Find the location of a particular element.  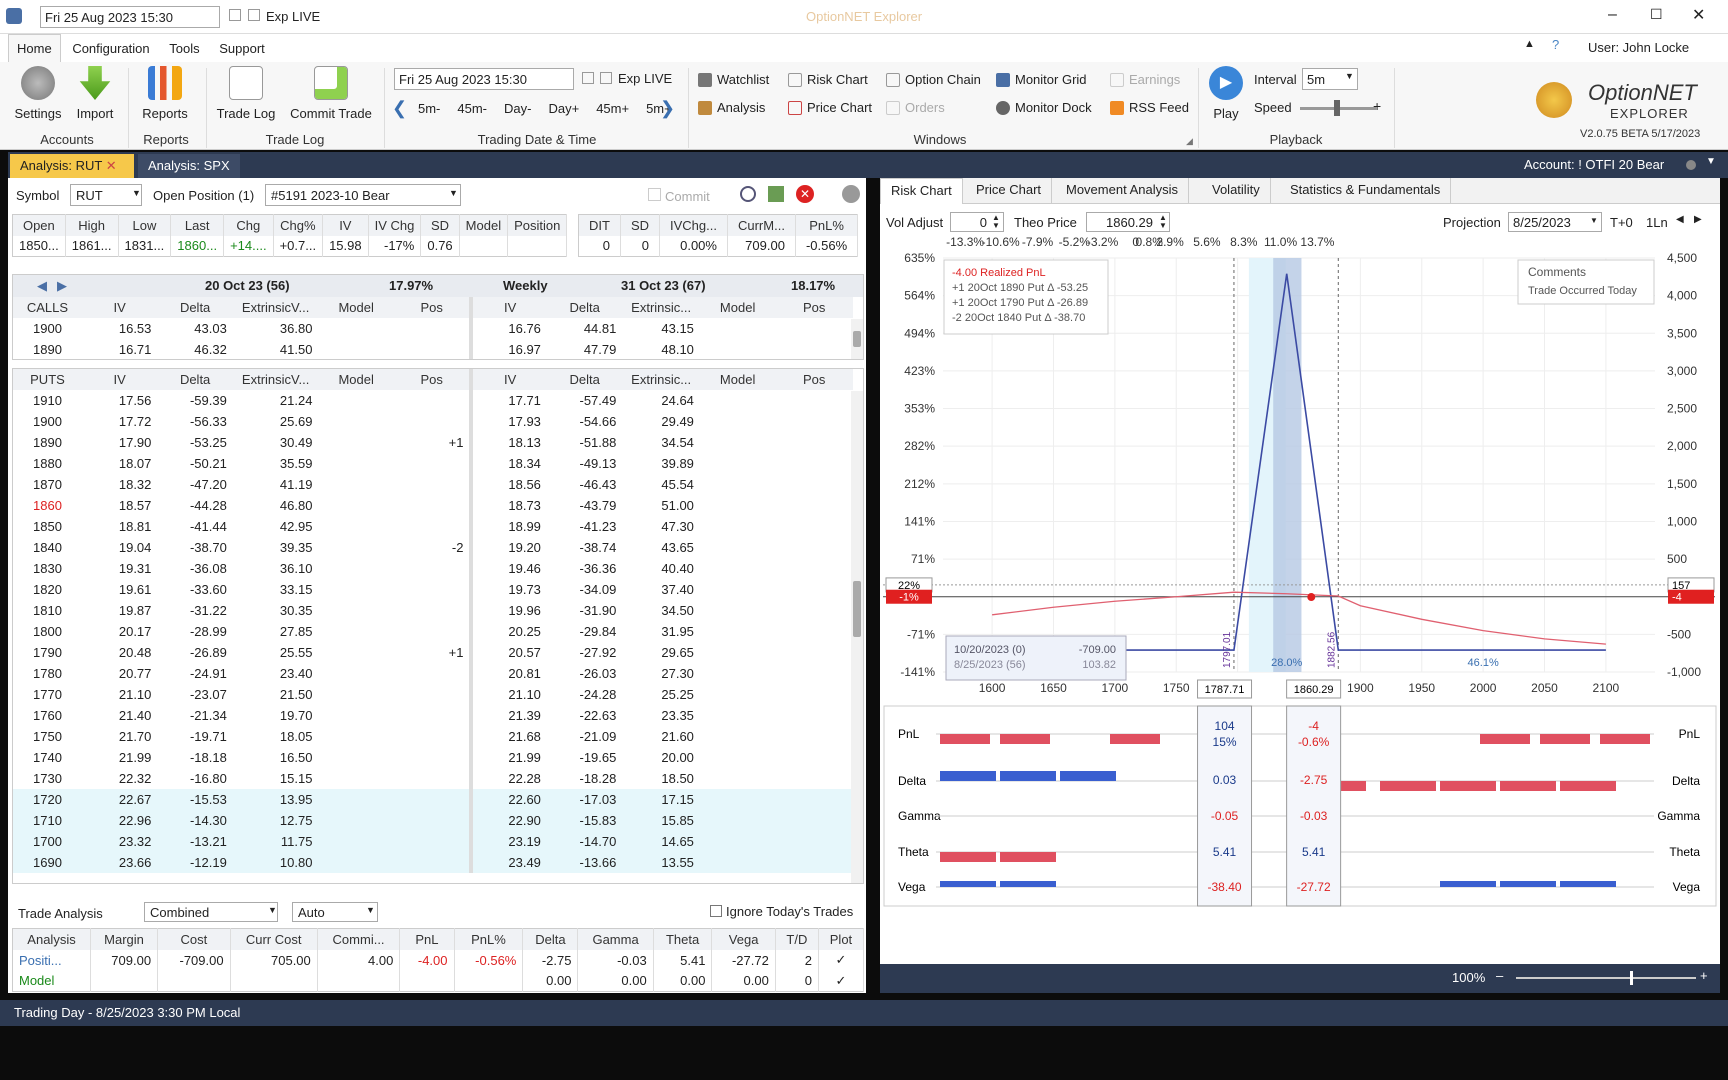

prev-expiry-icon: ◀ is located at coordinates (42, 286).